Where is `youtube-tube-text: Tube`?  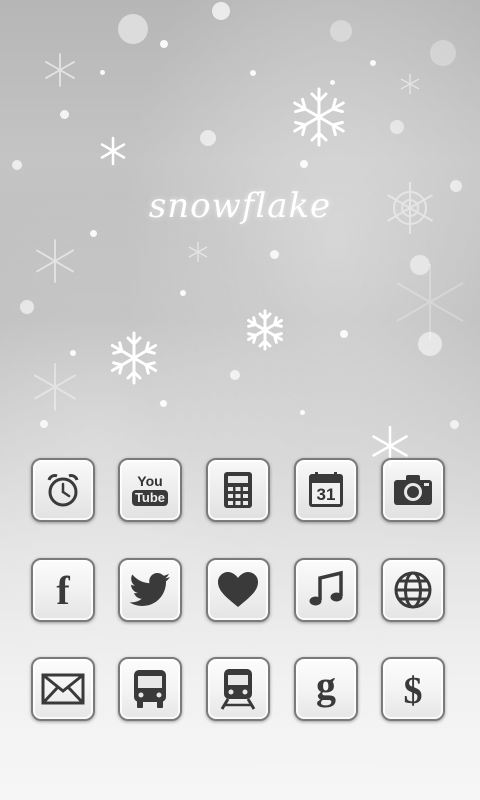 youtube-tube-text: Tube is located at coordinates (150, 498).